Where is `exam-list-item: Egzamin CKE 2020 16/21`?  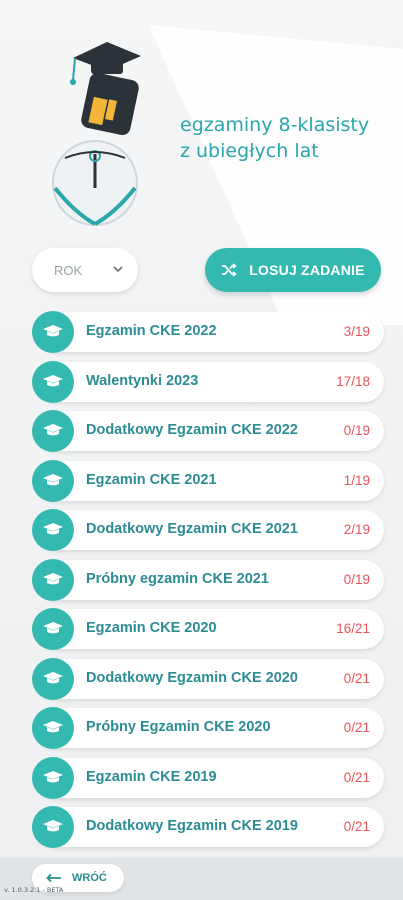
exam-list-item: Egzamin CKE 2020 16/21 is located at coordinates (208, 629).